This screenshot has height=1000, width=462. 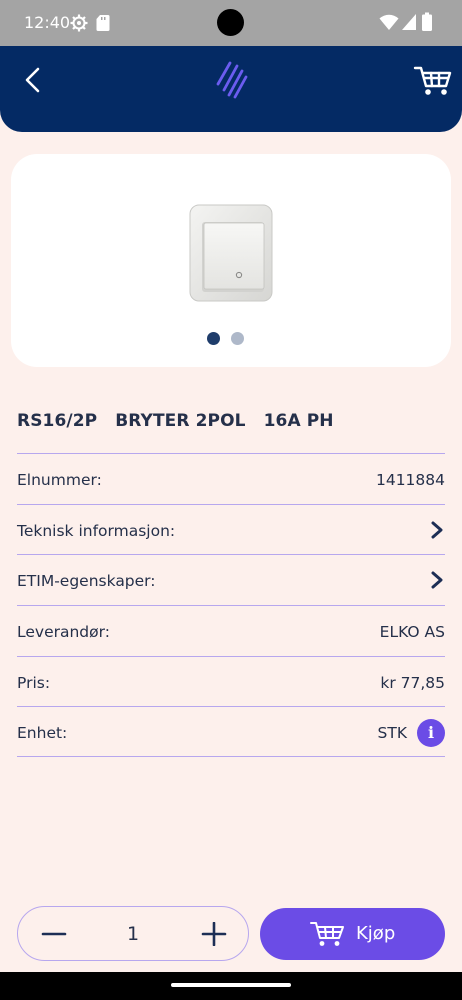 I want to click on detail-label: ETIM-egenskaper:, so click(x=86, y=581).